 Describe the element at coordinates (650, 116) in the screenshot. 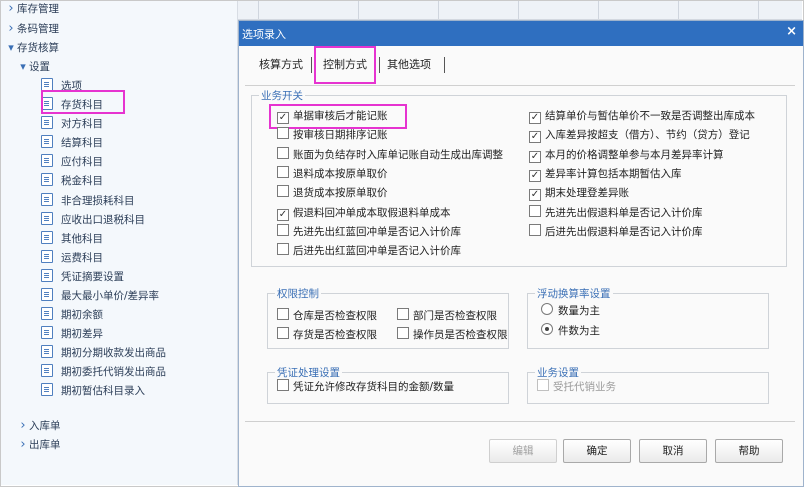

I see `option-label: 结算单价与暂估单价不一致是否调整出库成本` at that location.